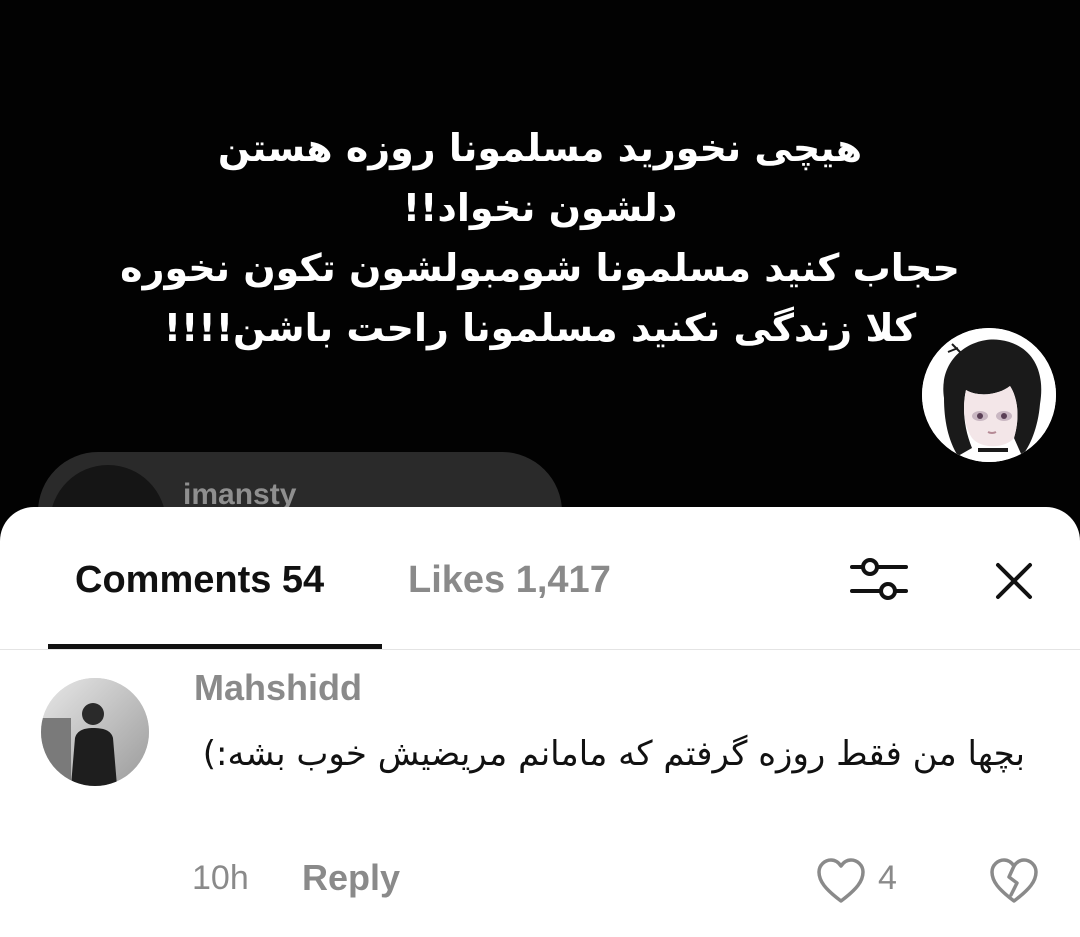  Describe the element at coordinates (199, 580) in the screenshot. I see `tab-comments: Comments 54` at that location.